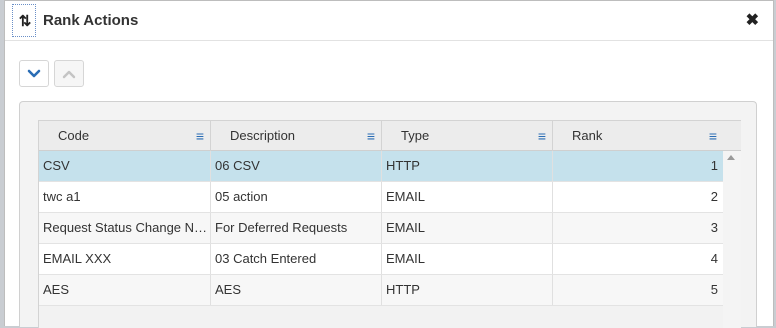  What do you see at coordinates (24, 20) in the screenshot?
I see `sort-arrows-icon: ⇅` at bounding box center [24, 20].